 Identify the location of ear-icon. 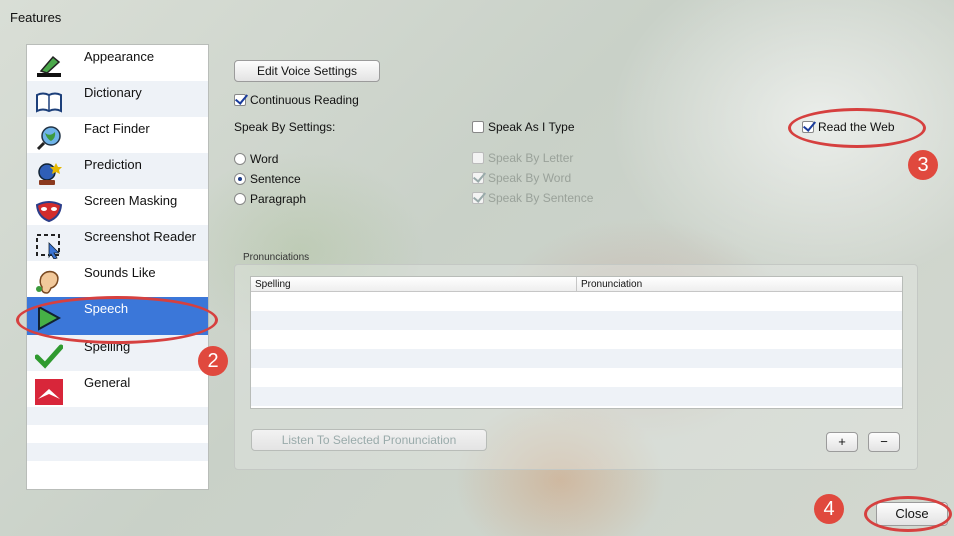
(49, 282).